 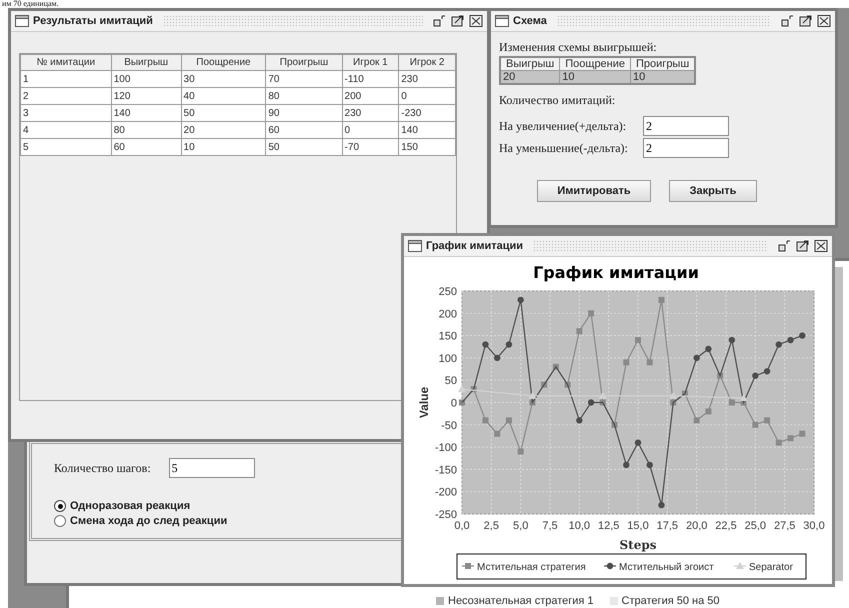 What do you see at coordinates (146, 96) in the screenshot?
I see `table-cell: 120` at bounding box center [146, 96].